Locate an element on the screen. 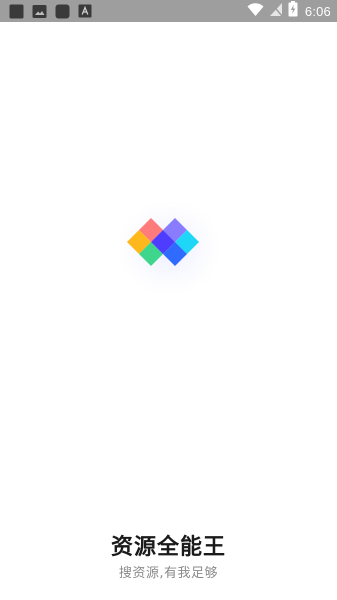 The image size is (337, 600). text-notification-icon is located at coordinates (85, 11).